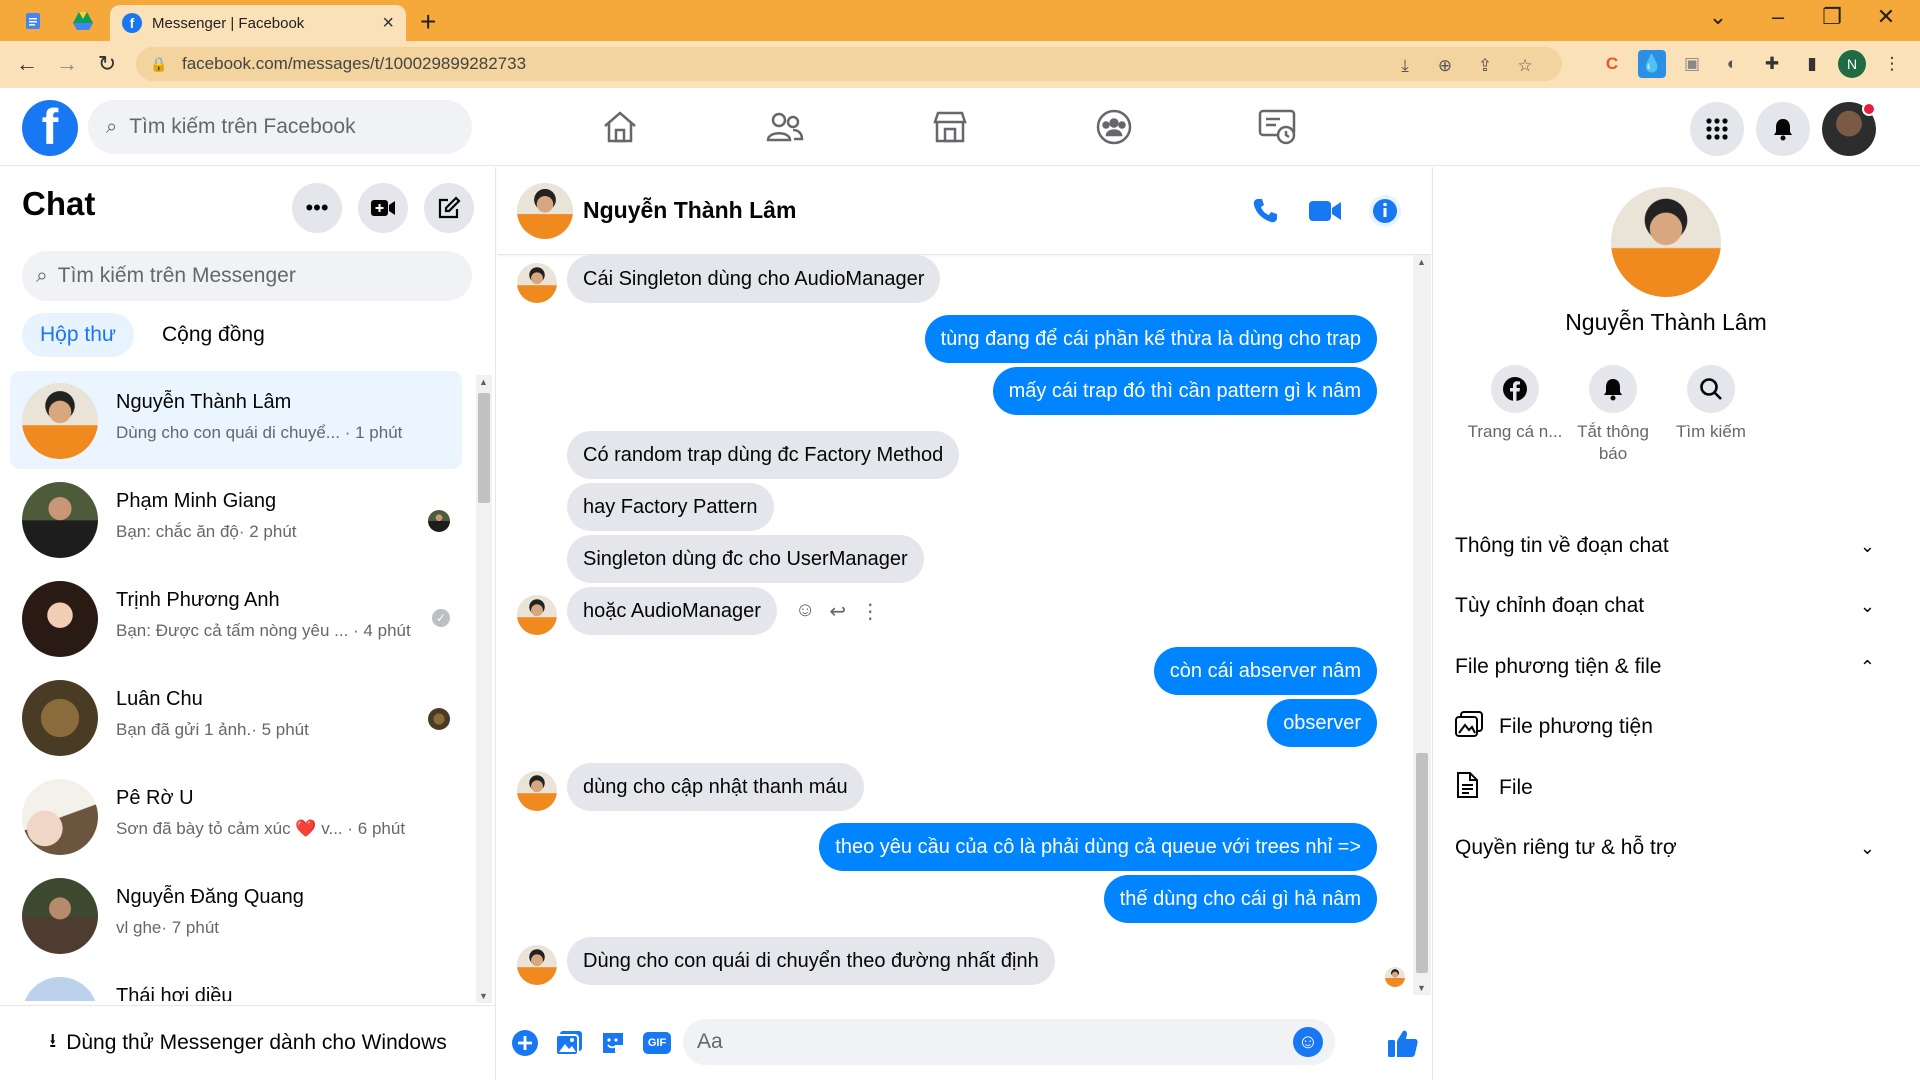 The image size is (1920, 1080). What do you see at coordinates (689, 210) in the screenshot?
I see `contact-name: Nguyễn Thành Lâm` at bounding box center [689, 210].